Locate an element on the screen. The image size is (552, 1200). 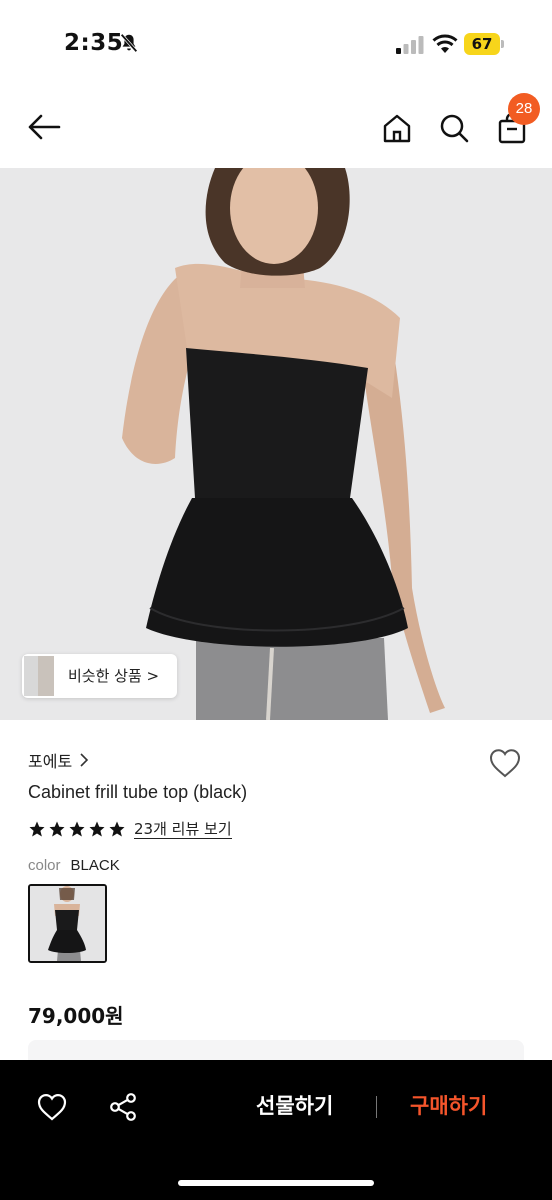
color-row: color BLACK is located at coordinates (74, 865).